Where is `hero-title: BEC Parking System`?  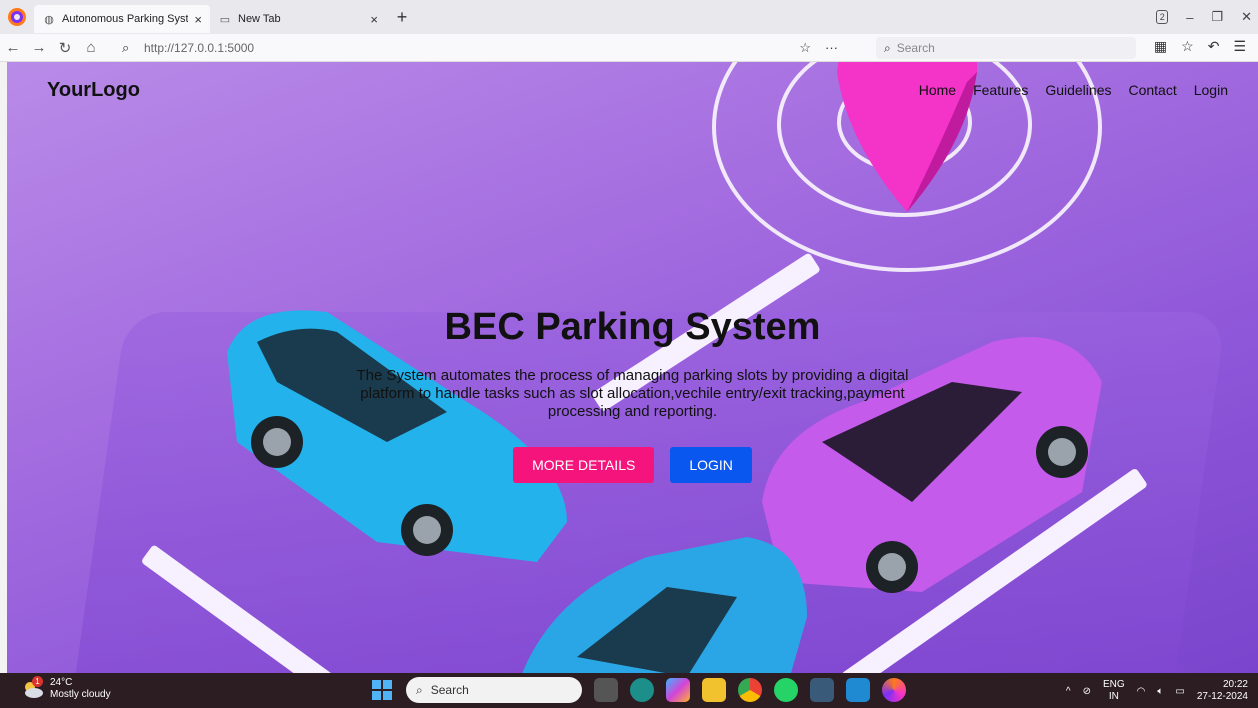
hero-title: BEC Parking System is located at coordinates (632, 327).